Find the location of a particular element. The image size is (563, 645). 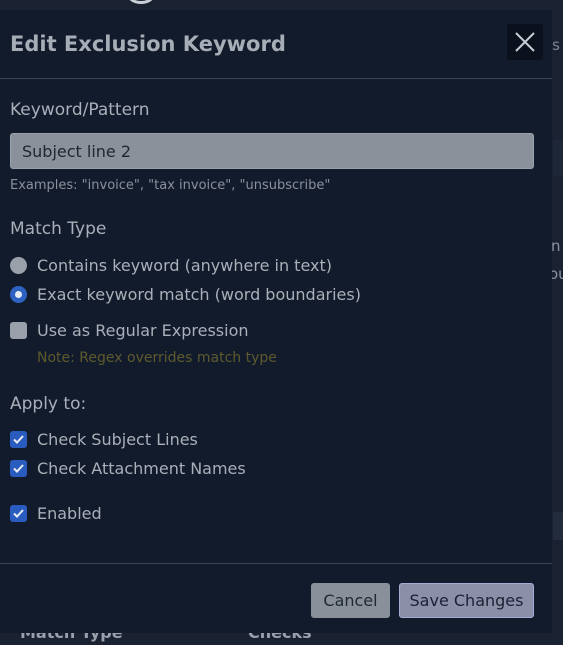

regex-checkbox-label: Use as Regular Expression is located at coordinates (143, 330).